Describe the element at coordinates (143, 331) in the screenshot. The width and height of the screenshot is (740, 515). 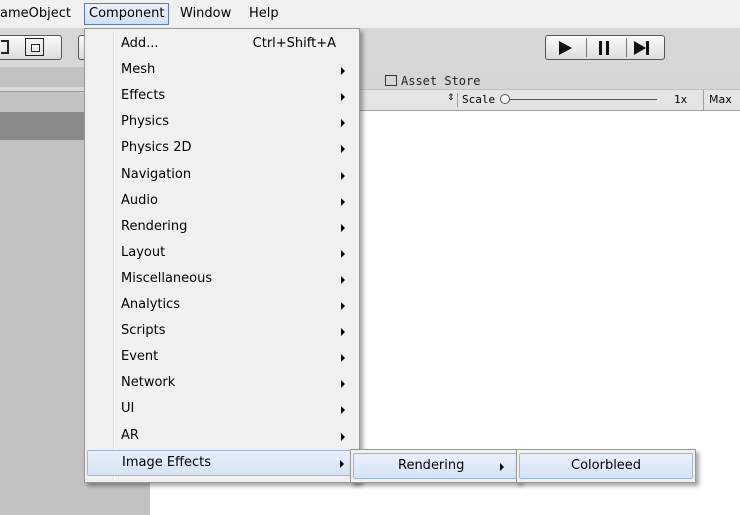
I see `menu-item-label: Scripts` at that location.